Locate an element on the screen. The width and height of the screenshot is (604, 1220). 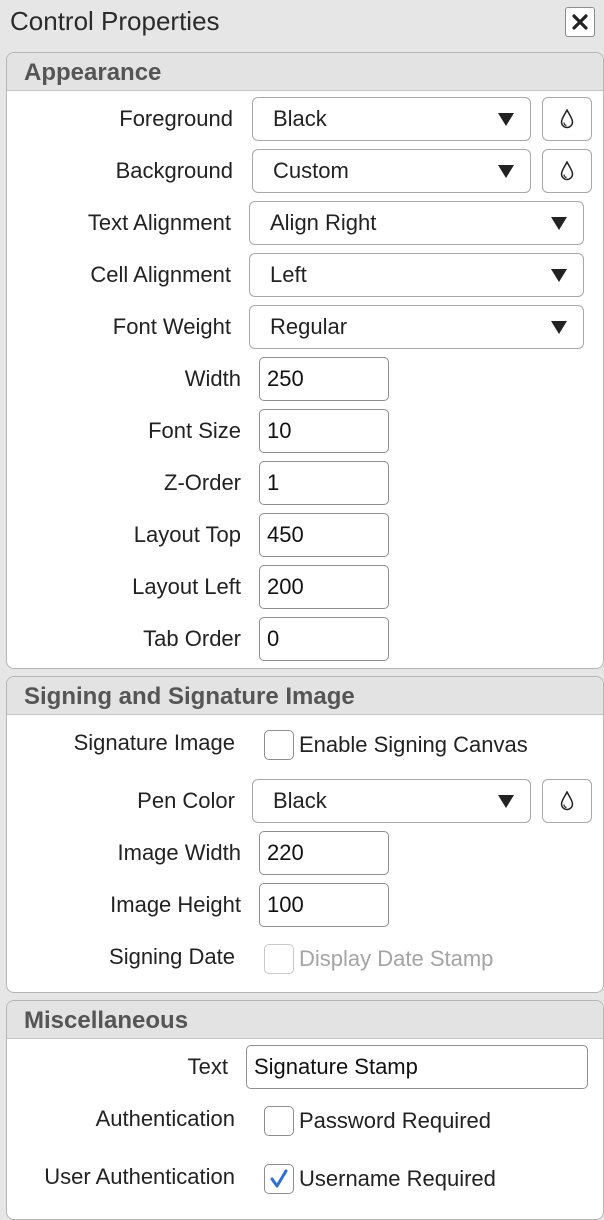
username-required-checkbox is located at coordinates (279, 1179).